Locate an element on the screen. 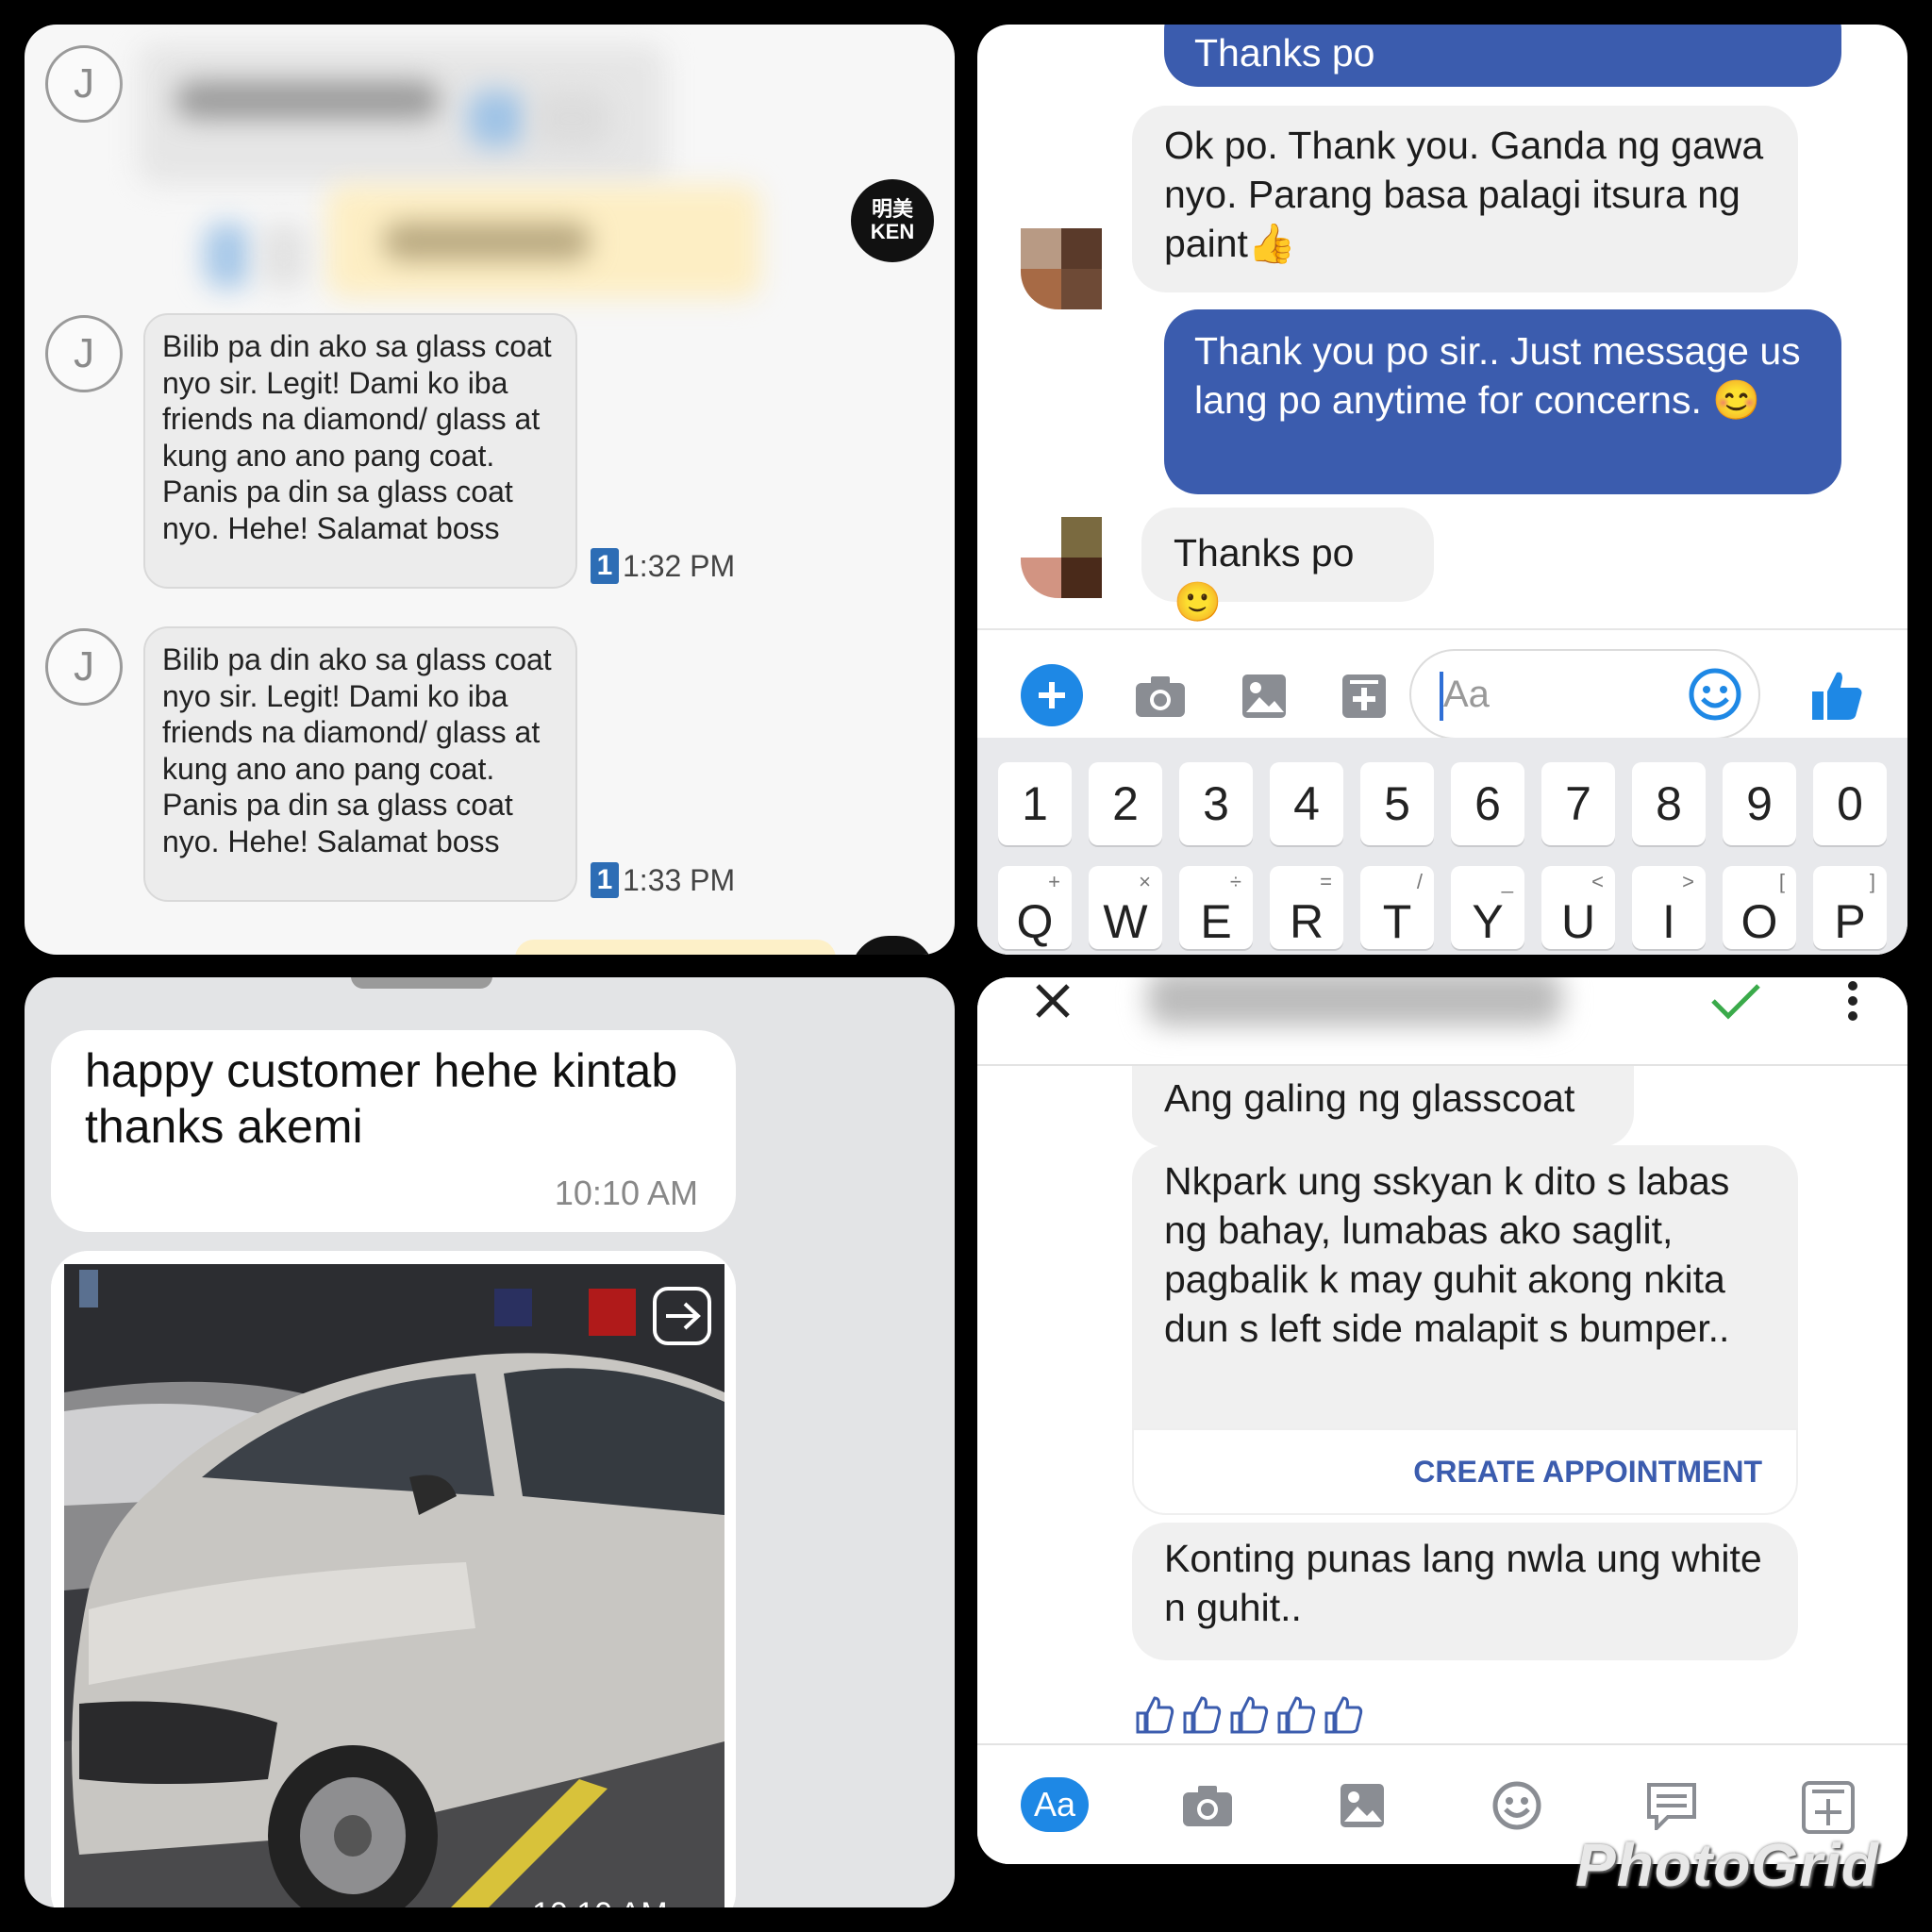  key-o: [O is located at coordinates (1760, 908).